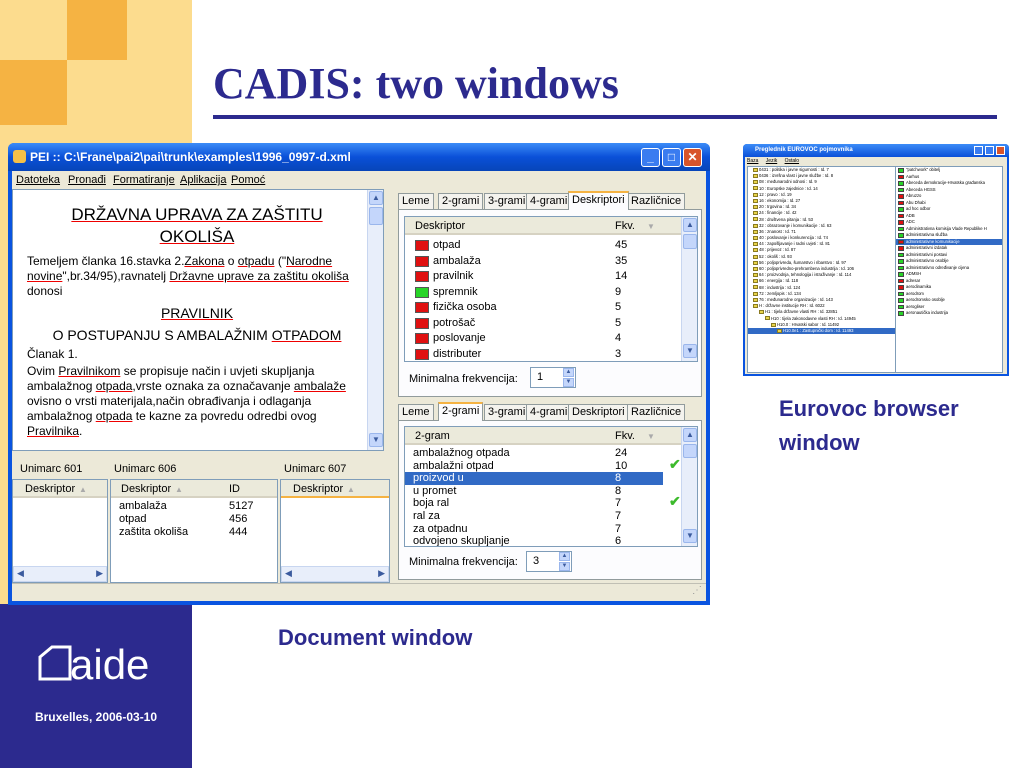  What do you see at coordinates (204, 261) in the screenshot?
I see `term-link: Zakona` at bounding box center [204, 261].